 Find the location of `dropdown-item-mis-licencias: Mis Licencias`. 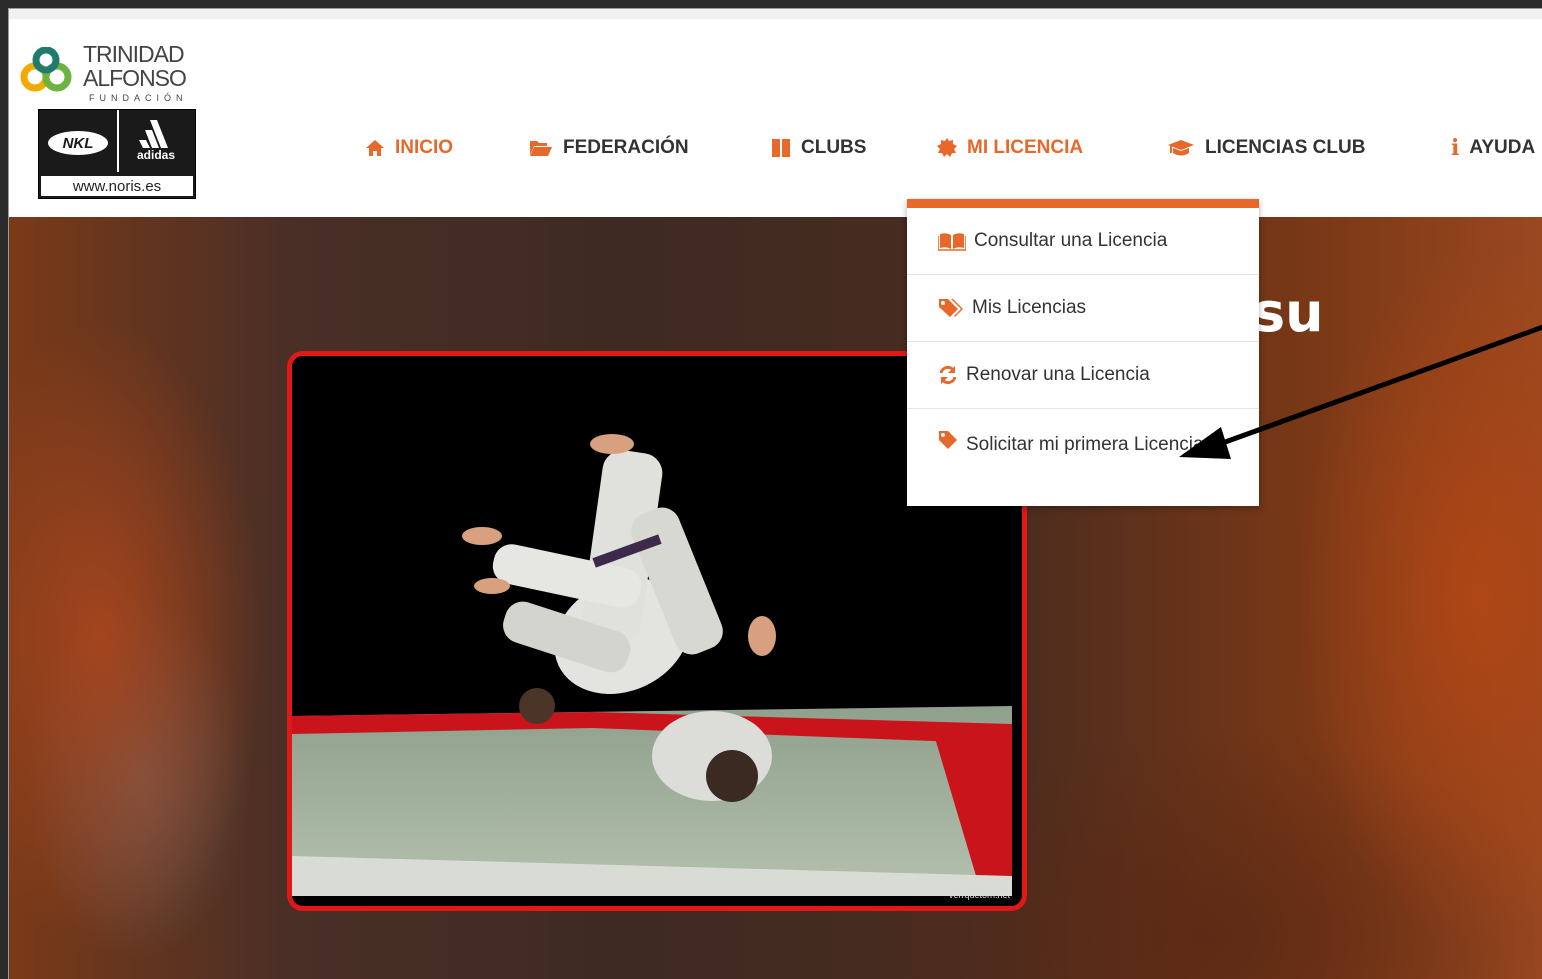

dropdown-item-mis-licencias: Mis Licencias is located at coordinates (1083, 308).